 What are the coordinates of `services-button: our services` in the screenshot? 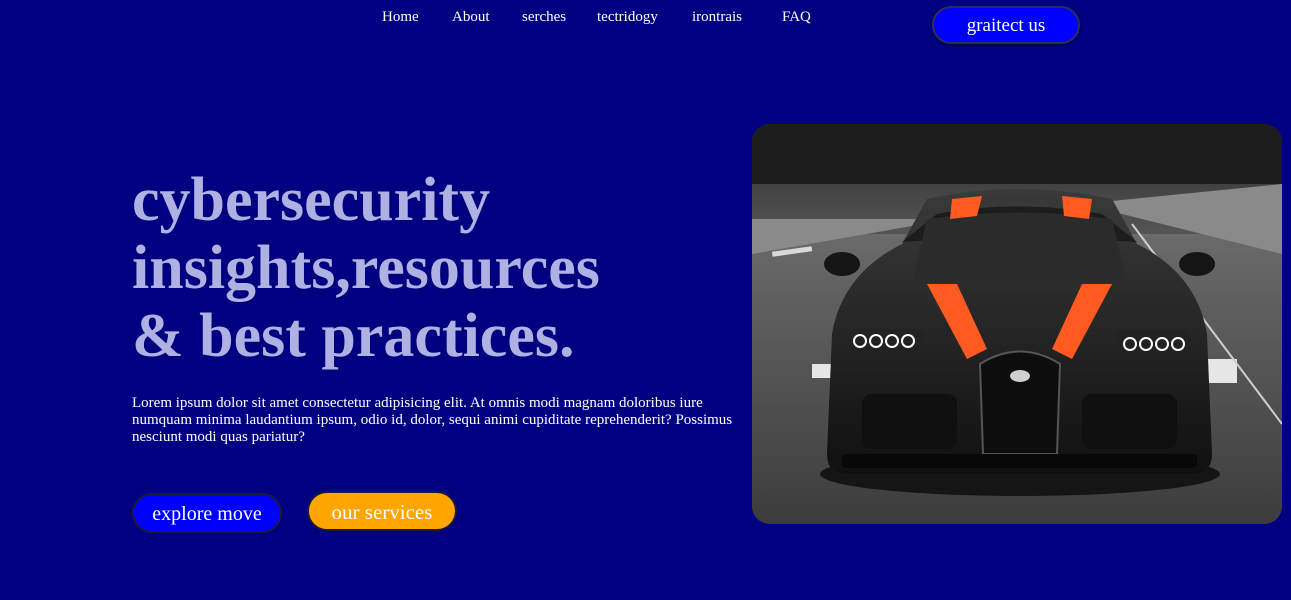 It's located at (382, 511).